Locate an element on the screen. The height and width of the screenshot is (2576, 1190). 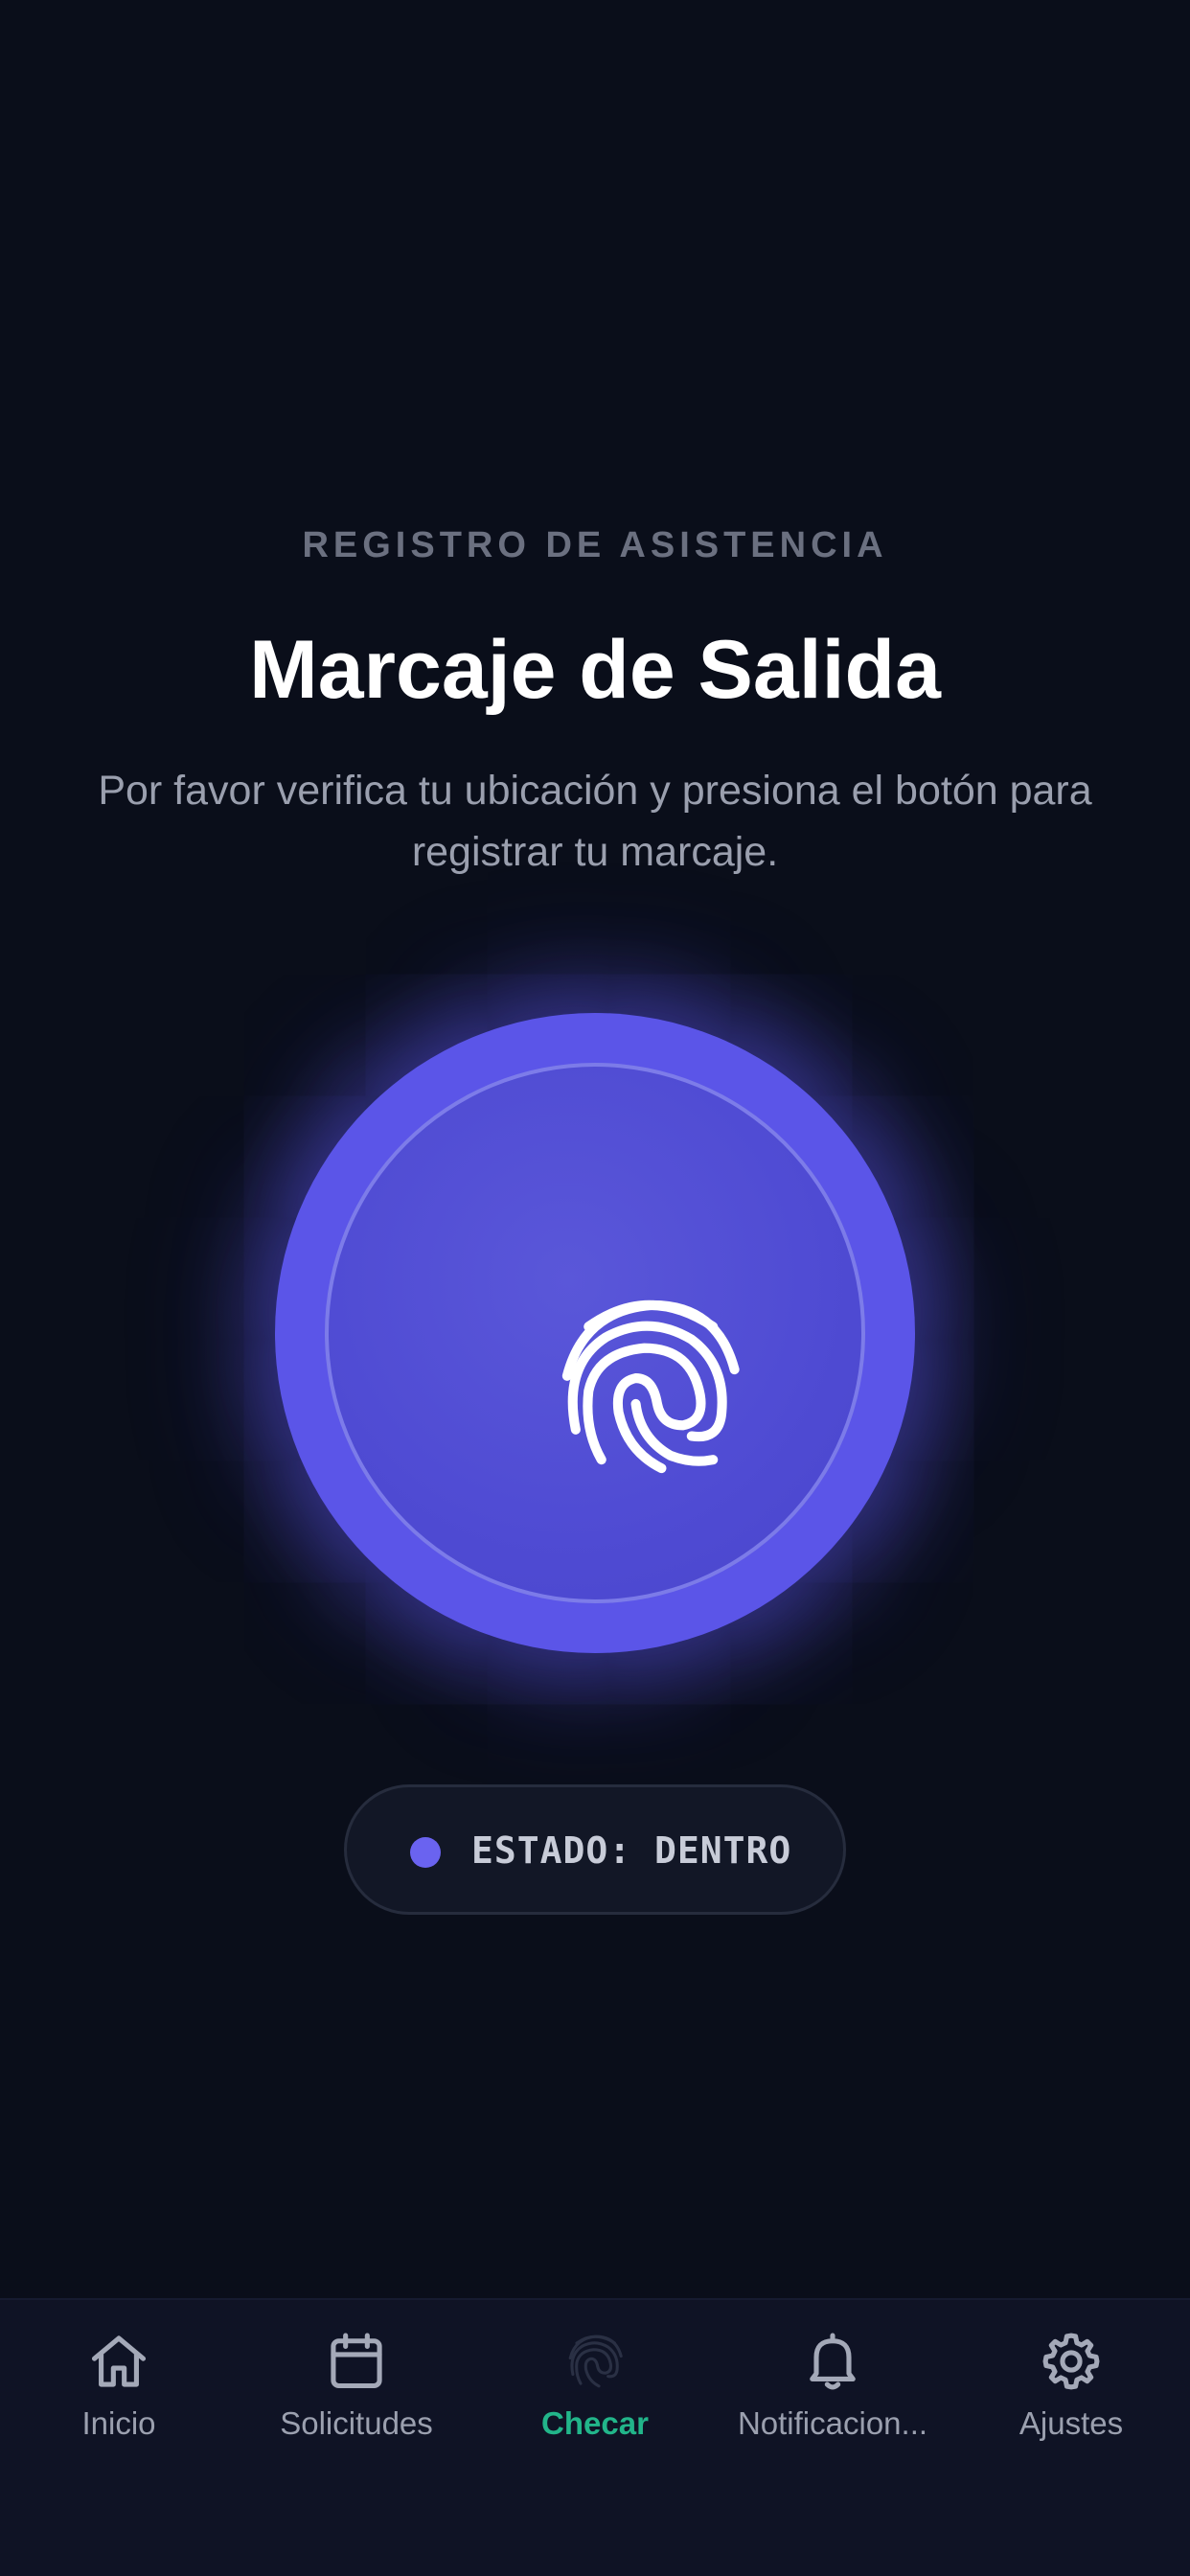
tab-inicio: Inicio is located at coordinates (119, 2396).